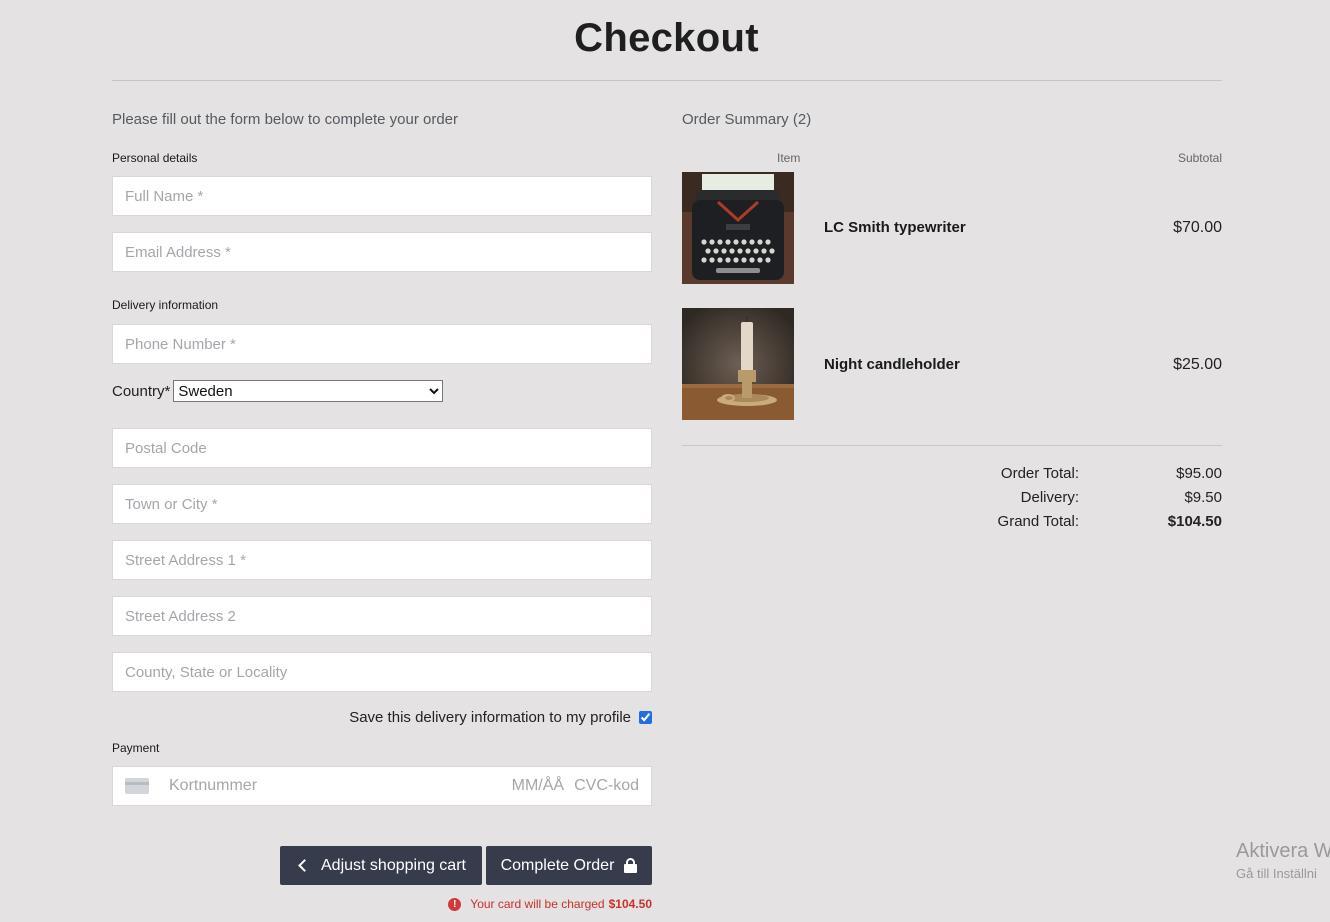 The image size is (1330, 922). Describe the element at coordinates (1199, 473) in the screenshot. I see `order-total-value: $95.00` at that location.